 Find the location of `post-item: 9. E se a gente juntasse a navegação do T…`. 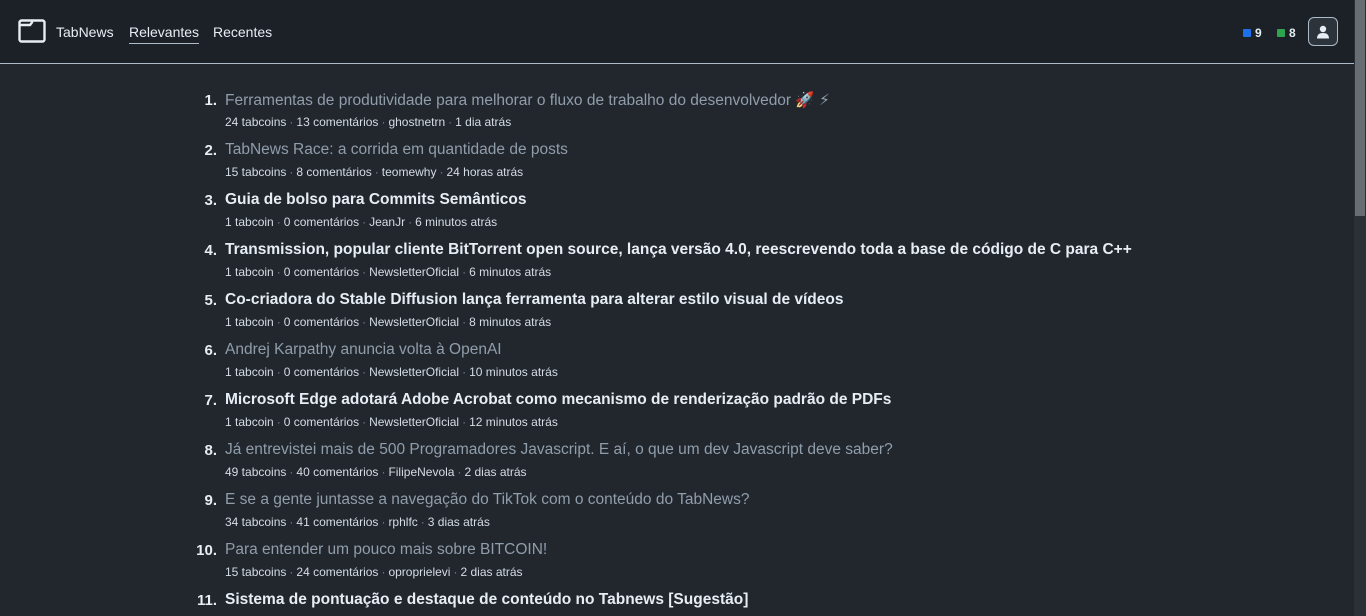

post-item: 9. E se a gente juntasse a navegação do T… is located at coordinates (677, 513).